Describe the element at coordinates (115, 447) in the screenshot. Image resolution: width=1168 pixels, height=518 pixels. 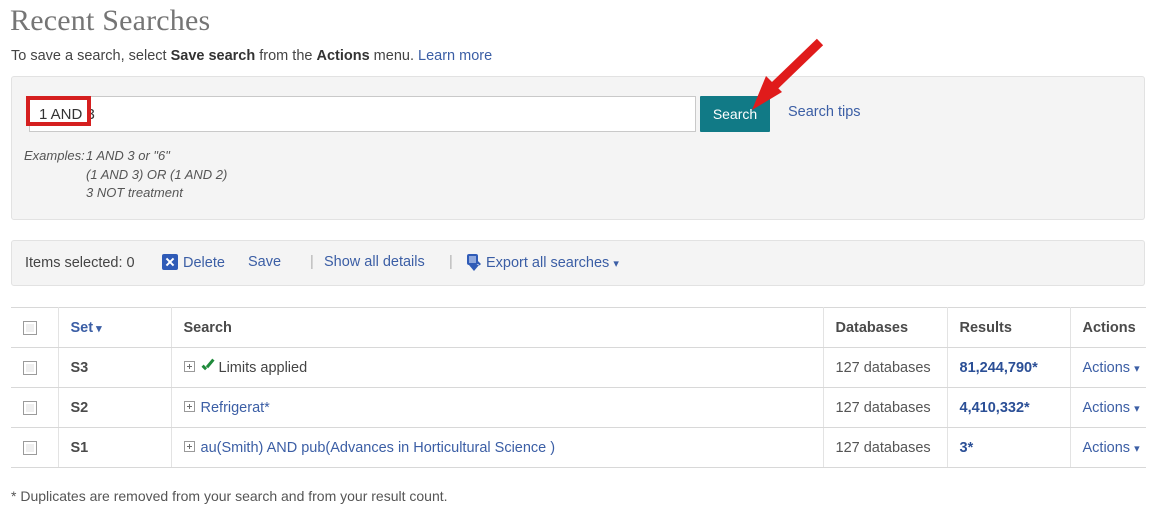
I see `row-set-cell: S1` at that location.